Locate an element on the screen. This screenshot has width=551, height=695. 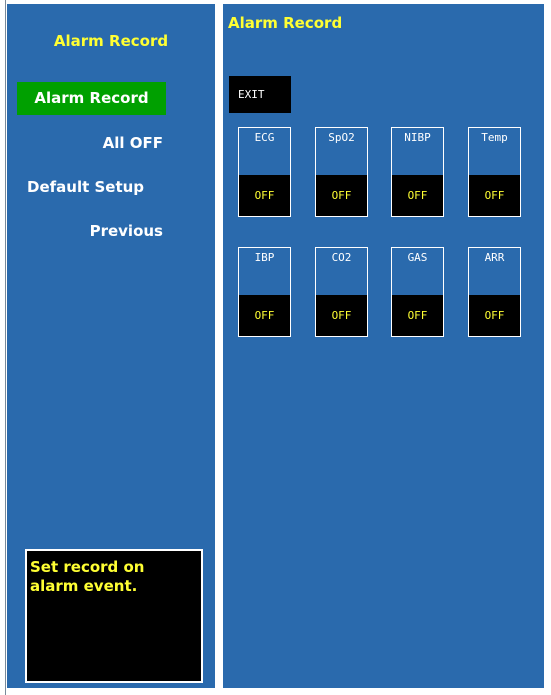
tile-label-arr: ARR is located at coordinates (494, 257).